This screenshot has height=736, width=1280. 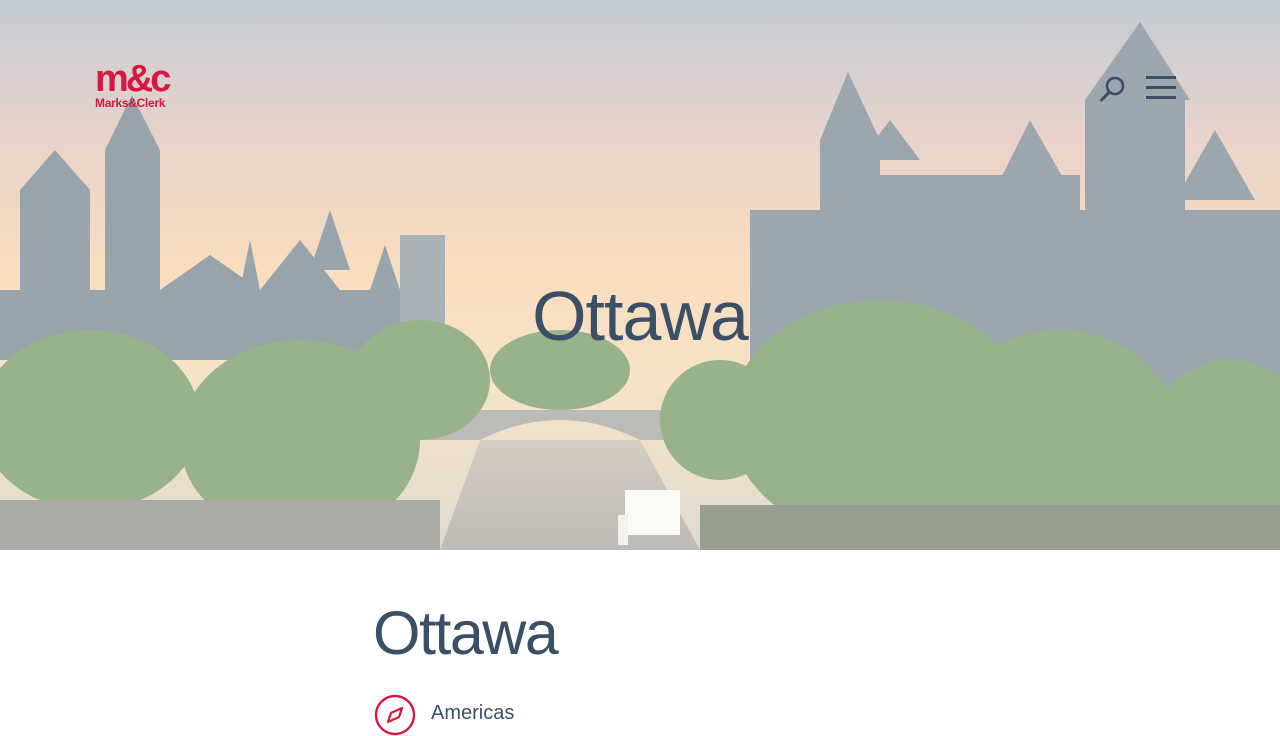 I want to click on logo-mark: m&c, so click(x=133, y=79).